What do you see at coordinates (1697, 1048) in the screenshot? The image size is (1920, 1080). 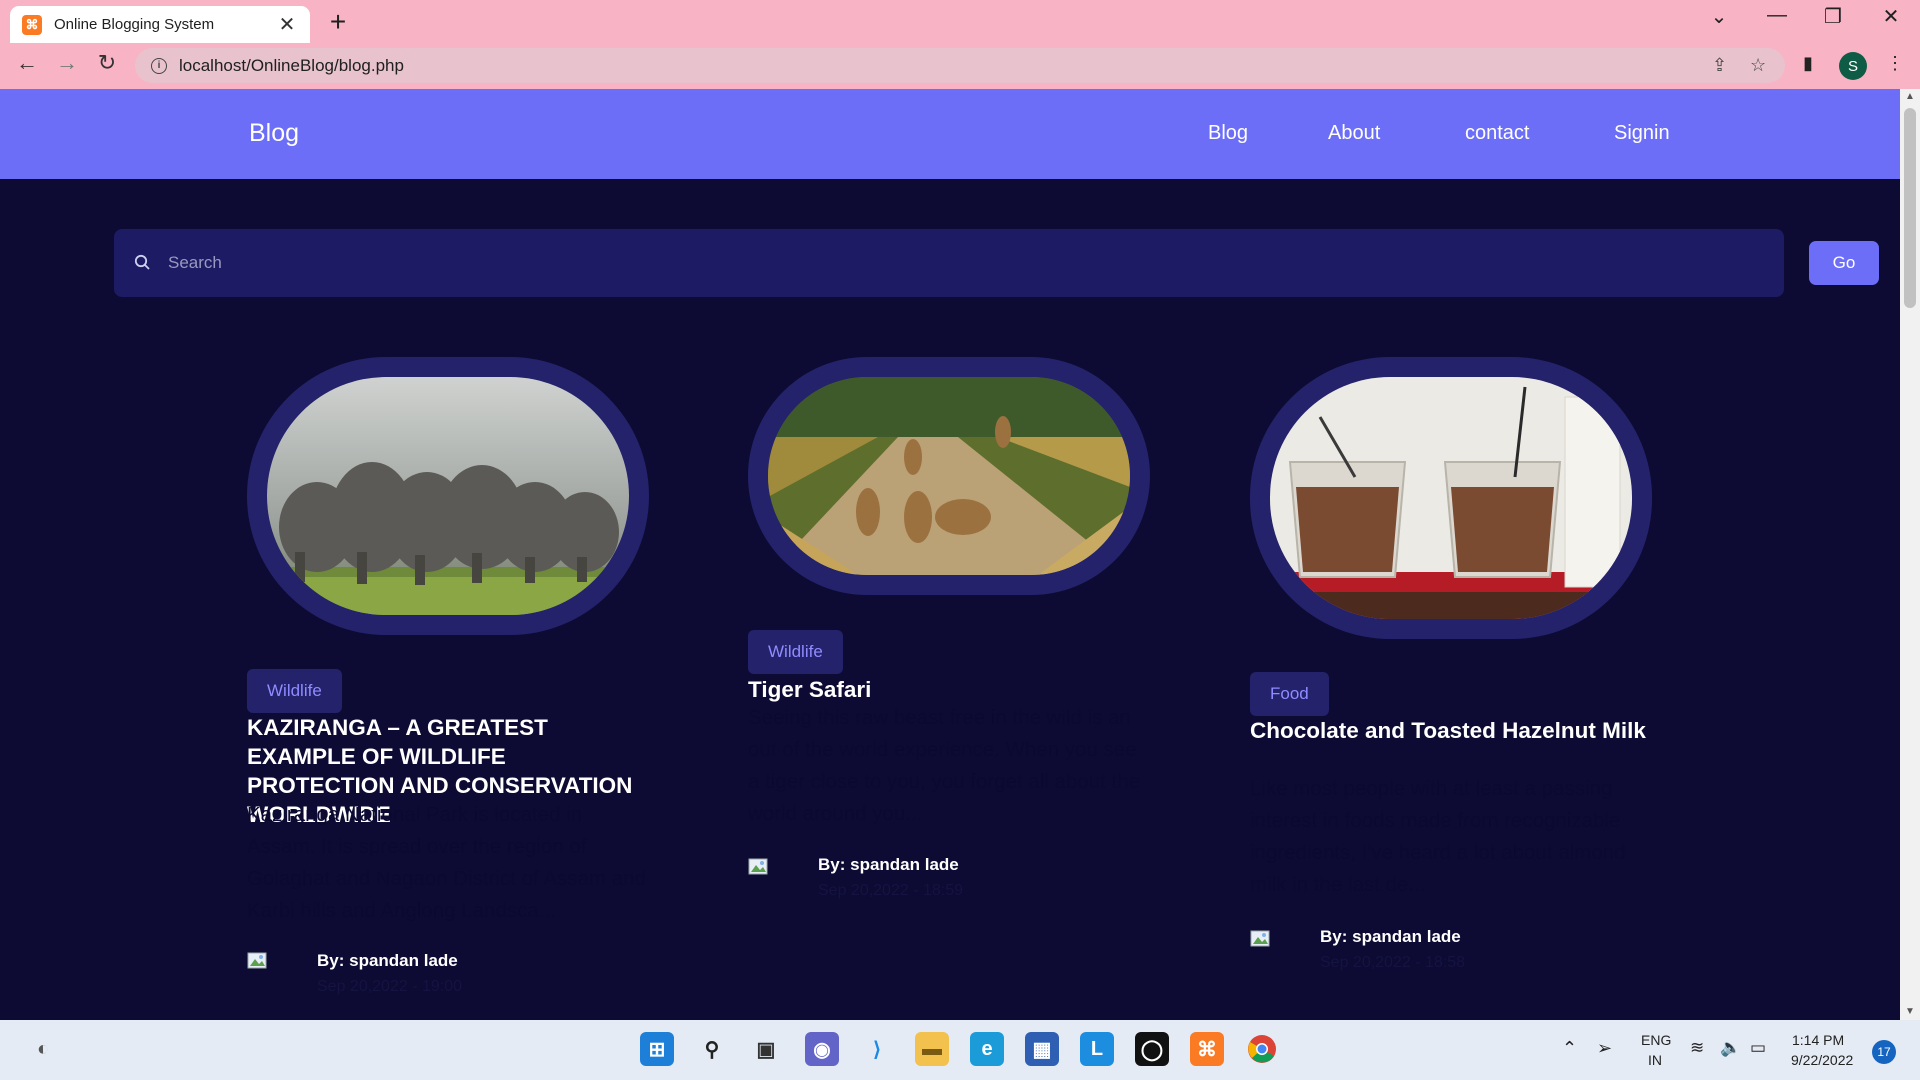 I see `wifi-icon: ≋` at bounding box center [1697, 1048].